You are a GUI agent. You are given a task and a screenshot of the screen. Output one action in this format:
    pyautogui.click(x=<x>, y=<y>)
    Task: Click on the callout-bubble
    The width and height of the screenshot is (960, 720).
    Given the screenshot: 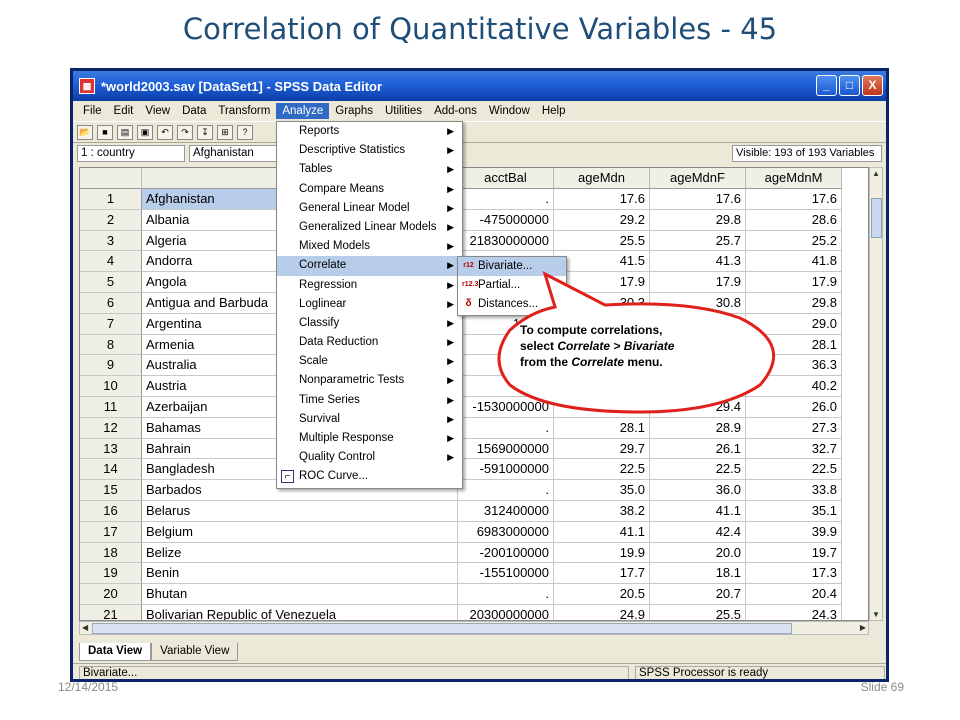 What is the action you would take?
    pyautogui.click(x=636, y=342)
    